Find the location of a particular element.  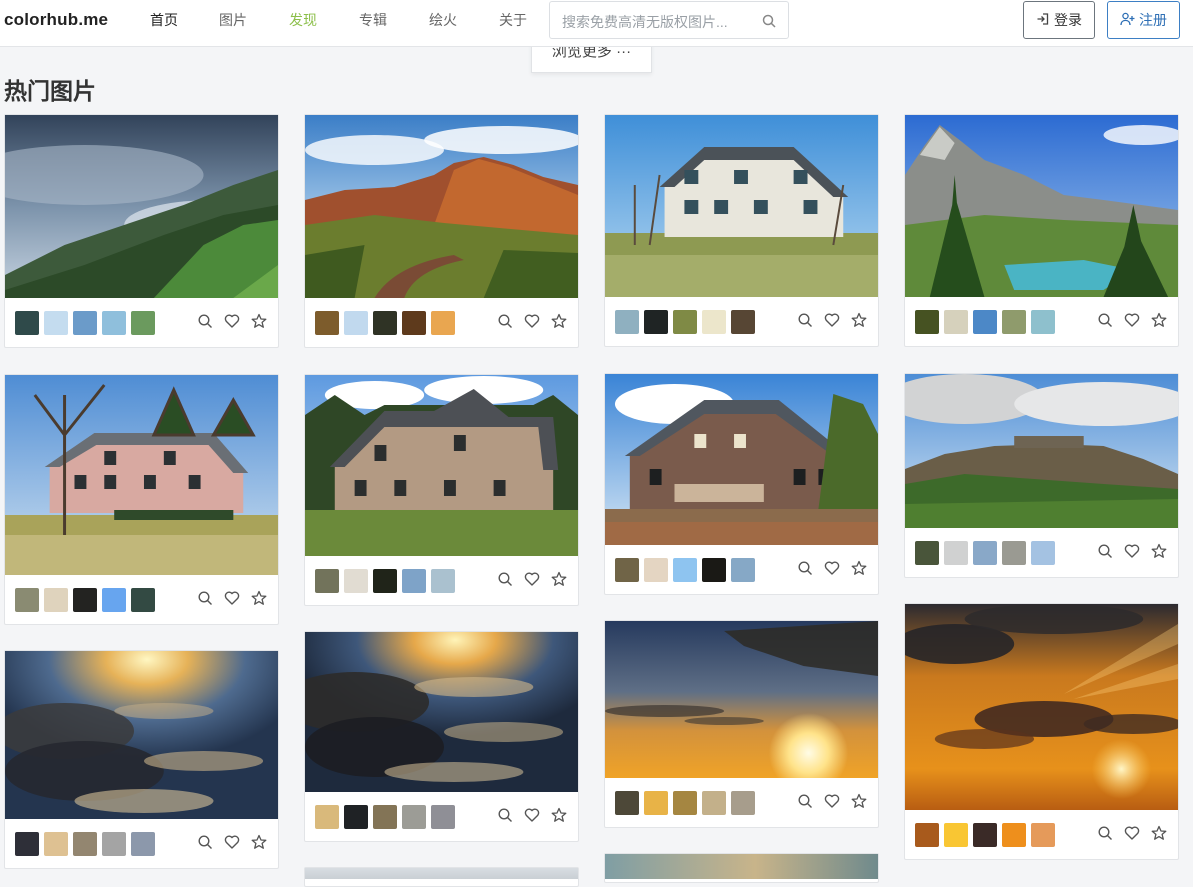

site-logo: colorhub.me is located at coordinates (56, 20).